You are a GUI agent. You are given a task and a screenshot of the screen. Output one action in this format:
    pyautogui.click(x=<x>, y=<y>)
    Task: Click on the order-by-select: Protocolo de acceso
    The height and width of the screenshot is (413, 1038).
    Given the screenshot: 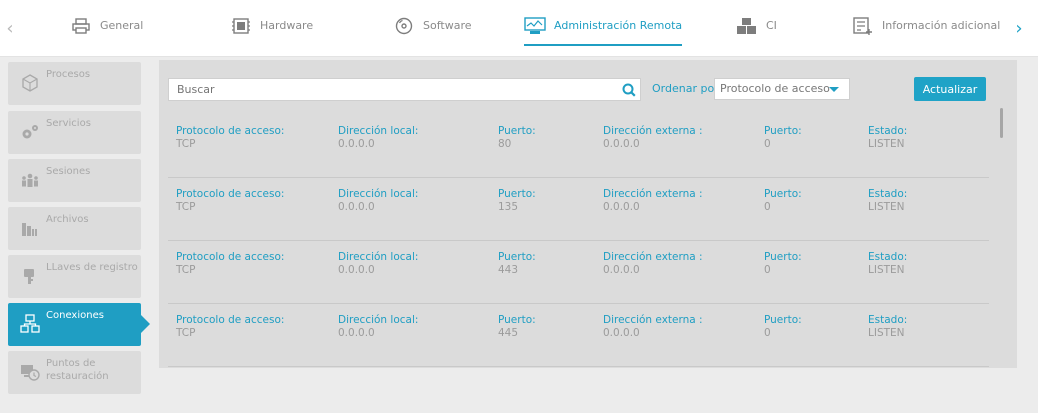 What is the action you would take?
    pyautogui.click(x=782, y=89)
    